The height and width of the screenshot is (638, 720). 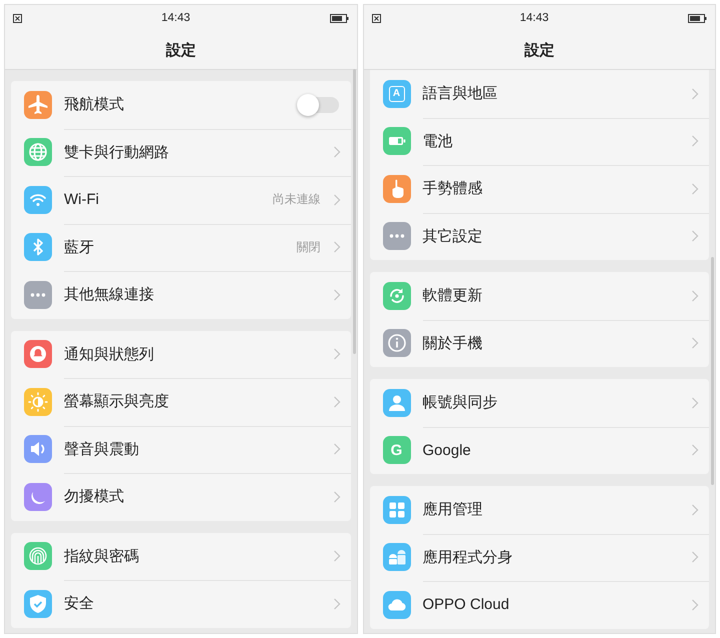 I want to click on setting-value: 關閉, so click(x=308, y=247).